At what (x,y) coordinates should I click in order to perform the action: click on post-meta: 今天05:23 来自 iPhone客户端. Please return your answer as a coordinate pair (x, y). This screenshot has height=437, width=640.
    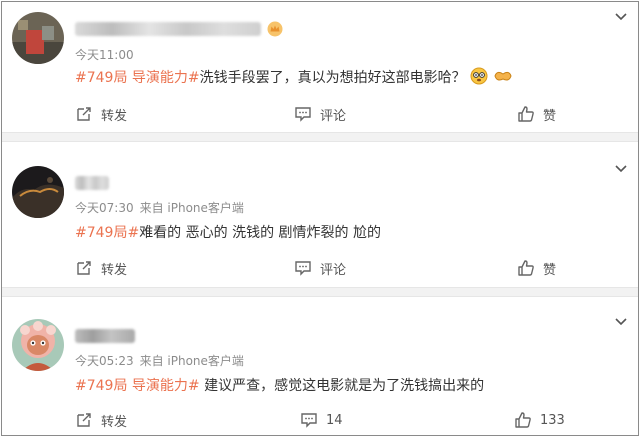
    Looking at the image, I should click on (162, 360).